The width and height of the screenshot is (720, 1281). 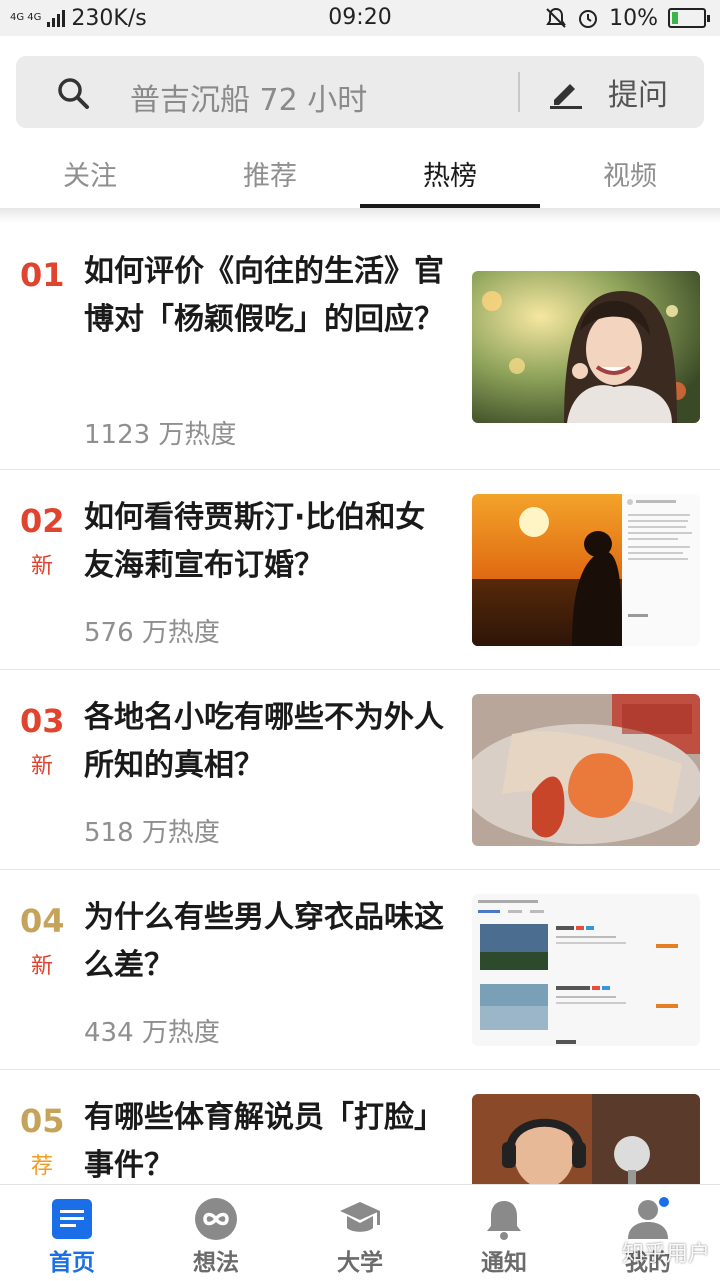 What do you see at coordinates (588, 19) in the screenshot?
I see `alarm-icon` at bounding box center [588, 19].